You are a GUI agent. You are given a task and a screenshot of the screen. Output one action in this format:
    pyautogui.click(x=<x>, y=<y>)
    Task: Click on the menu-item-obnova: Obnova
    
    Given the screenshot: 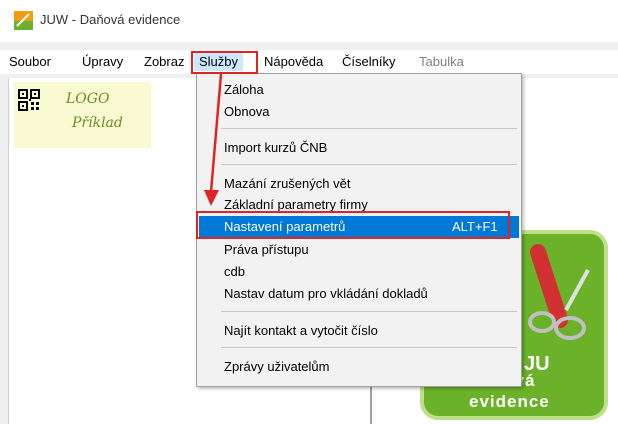 What is the action you would take?
    pyautogui.click(x=359, y=112)
    